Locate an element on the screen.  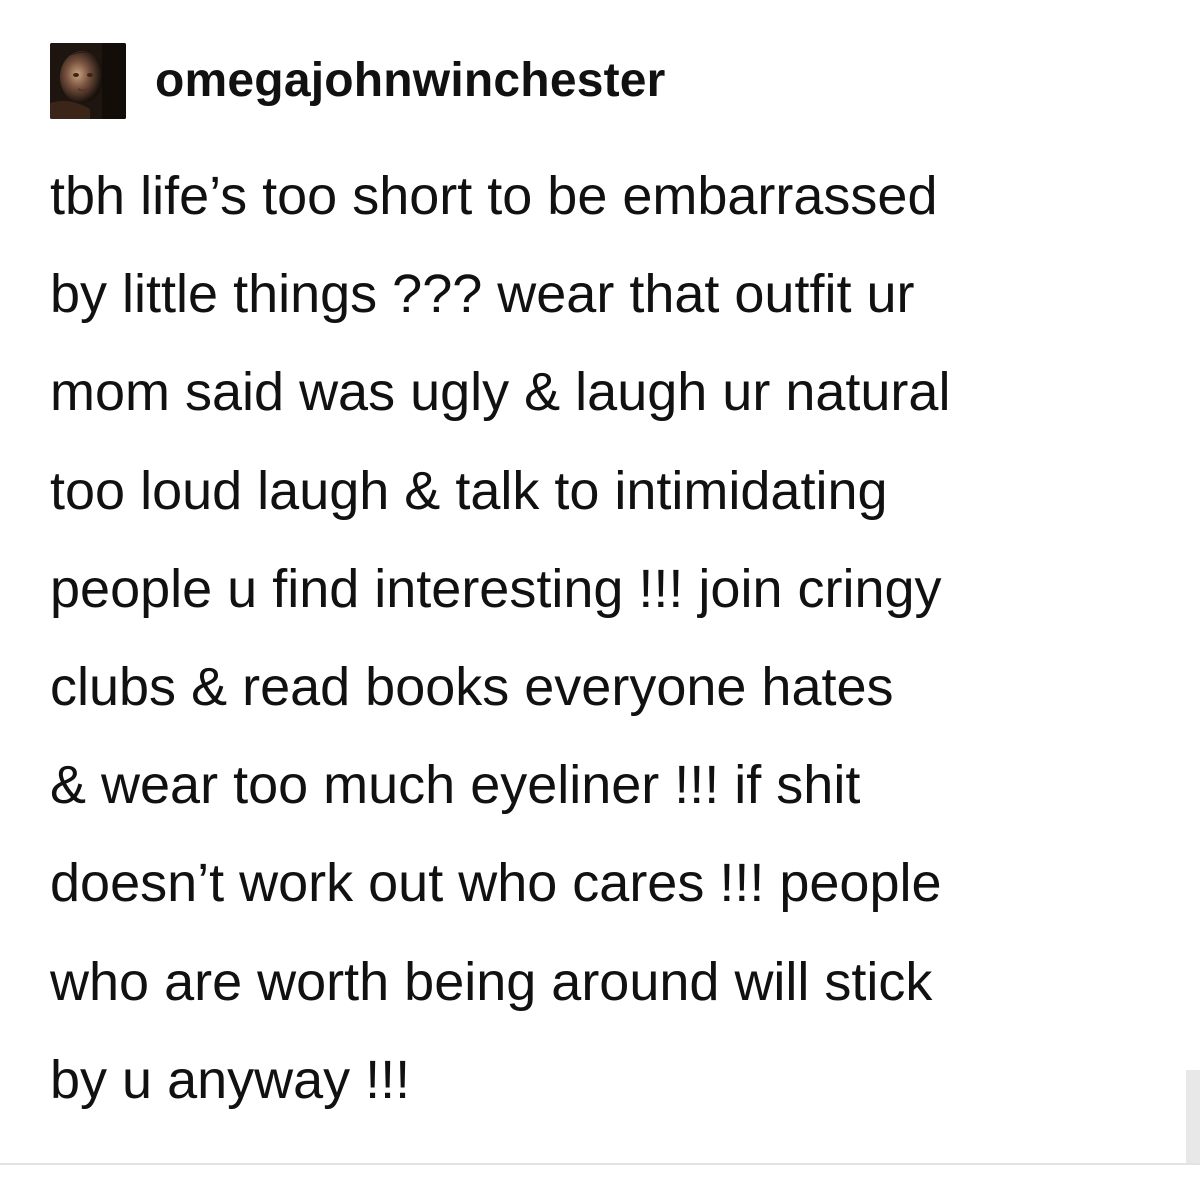
post-divider is located at coordinates (600, 1164).